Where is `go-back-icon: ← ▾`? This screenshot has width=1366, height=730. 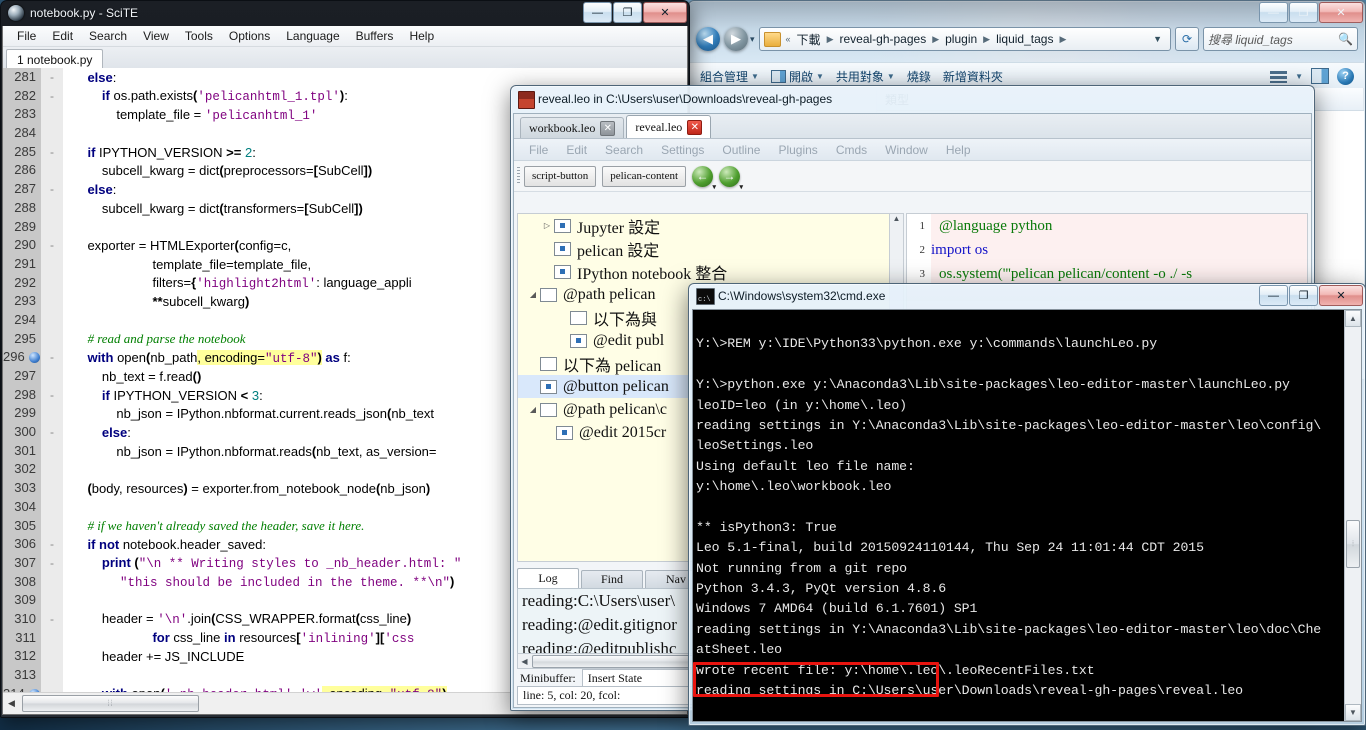
go-back-icon: ← ▾ is located at coordinates (704, 178).